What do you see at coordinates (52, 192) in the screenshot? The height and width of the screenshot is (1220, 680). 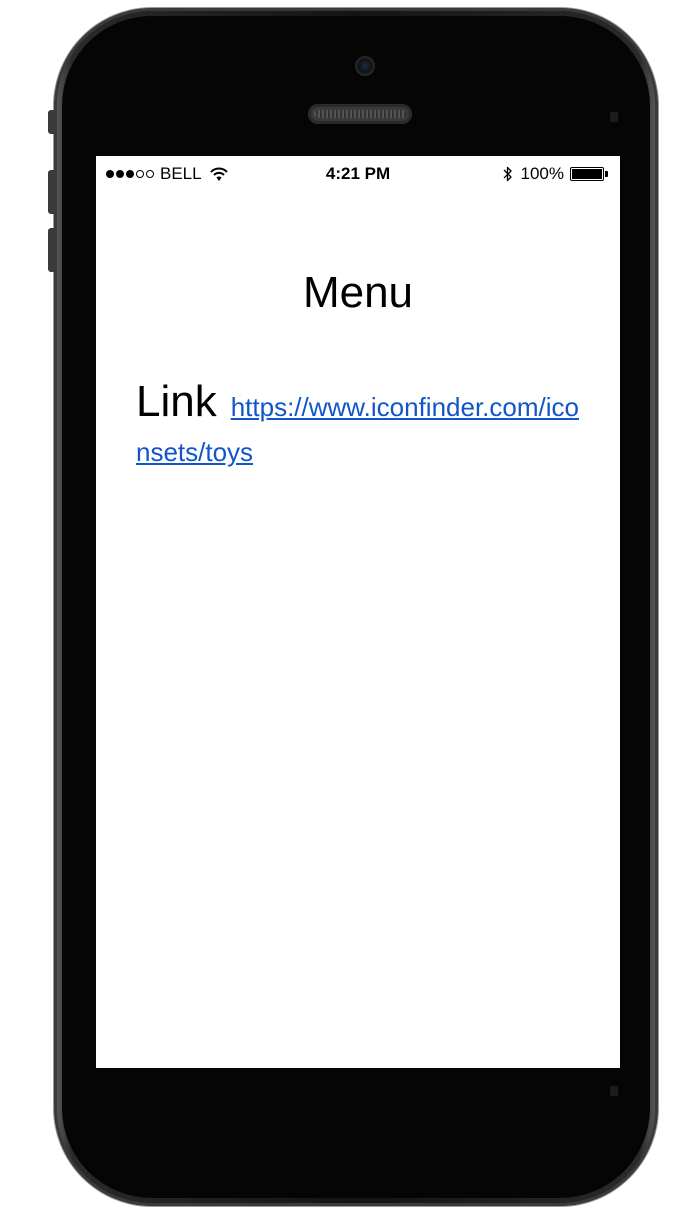 I see `volume-up-button` at bounding box center [52, 192].